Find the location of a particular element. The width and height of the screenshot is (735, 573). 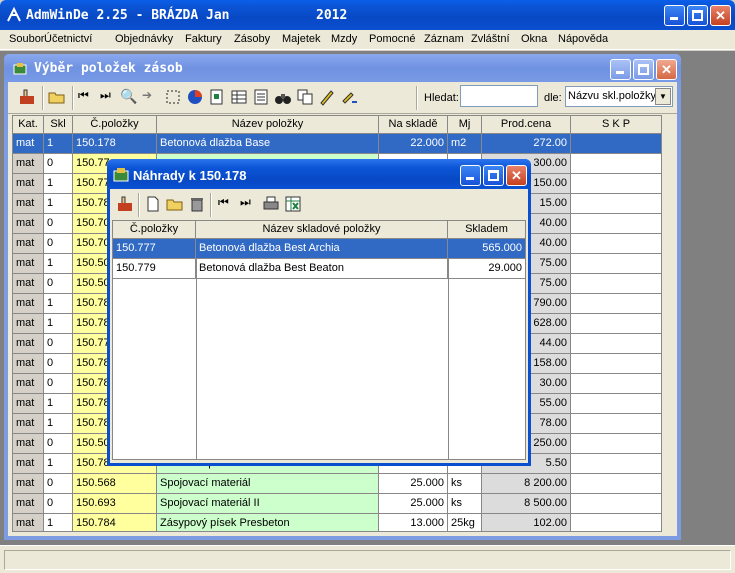

pen-alt-icon is located at coordinates (349, 97).